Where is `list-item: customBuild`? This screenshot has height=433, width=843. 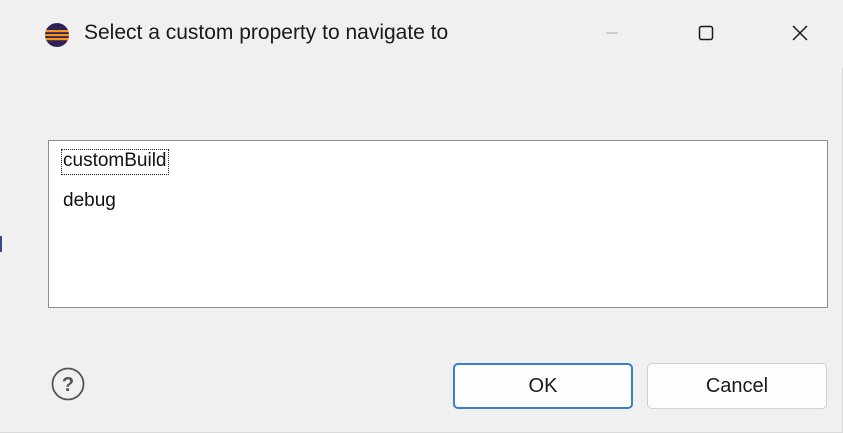
list-item: customBuild is located at coordinates (115, 162).